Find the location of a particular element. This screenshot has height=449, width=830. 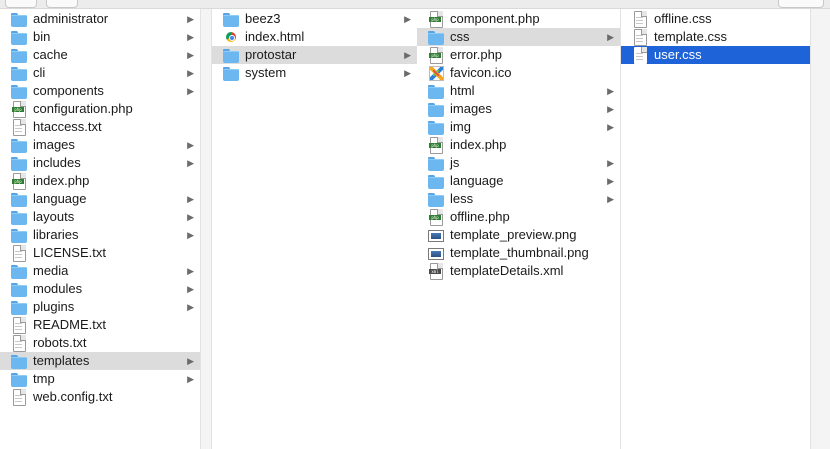

folder-row: html ▶ is located at coordinates (518, 91).